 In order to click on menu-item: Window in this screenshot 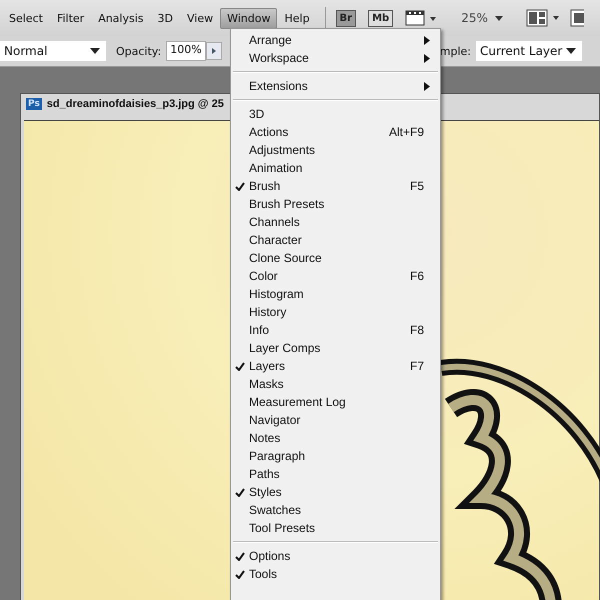, I will do `click(249, 18)`.